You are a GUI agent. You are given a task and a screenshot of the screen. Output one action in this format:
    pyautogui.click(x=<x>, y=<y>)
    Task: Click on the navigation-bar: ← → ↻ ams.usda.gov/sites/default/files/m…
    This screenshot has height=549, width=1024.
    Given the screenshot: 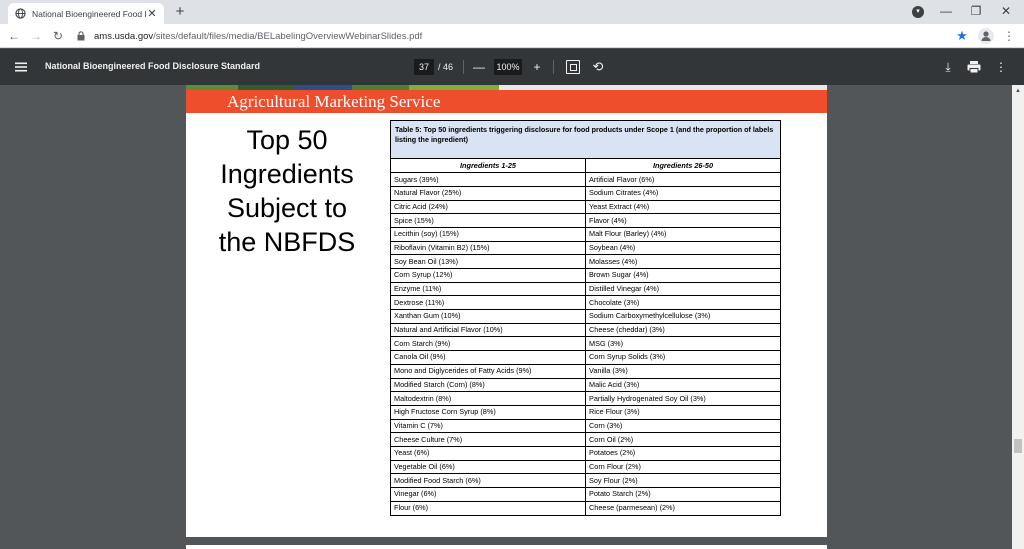 What is the action you would take?
    pyautogui.click(x=512, y=36)
    